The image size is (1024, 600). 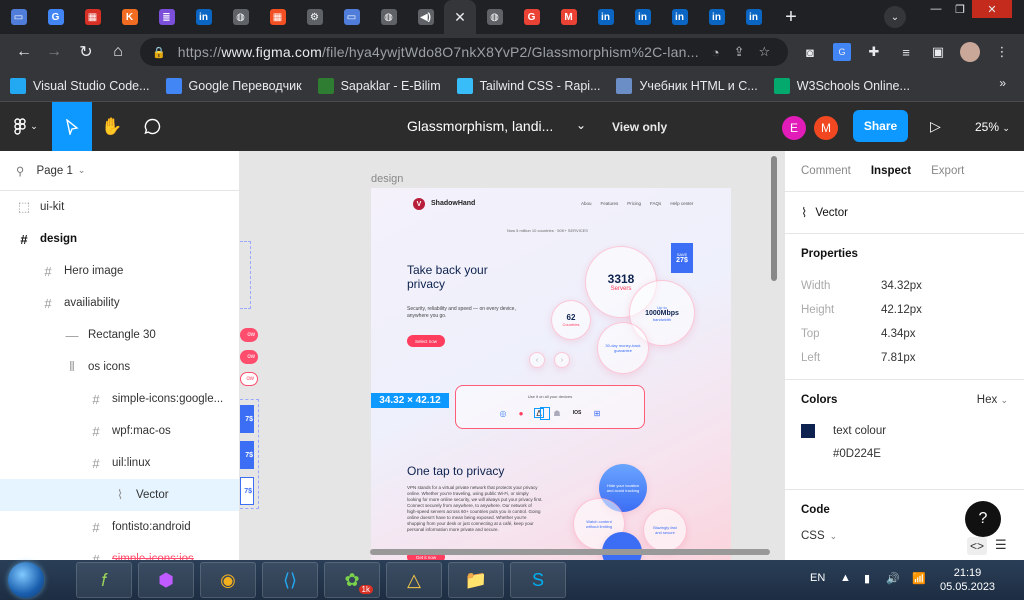 What do you see at coordinates (935, 126) in the screenshot?
I see `present-play-icon: ▷` at bounding box center [935, 126].